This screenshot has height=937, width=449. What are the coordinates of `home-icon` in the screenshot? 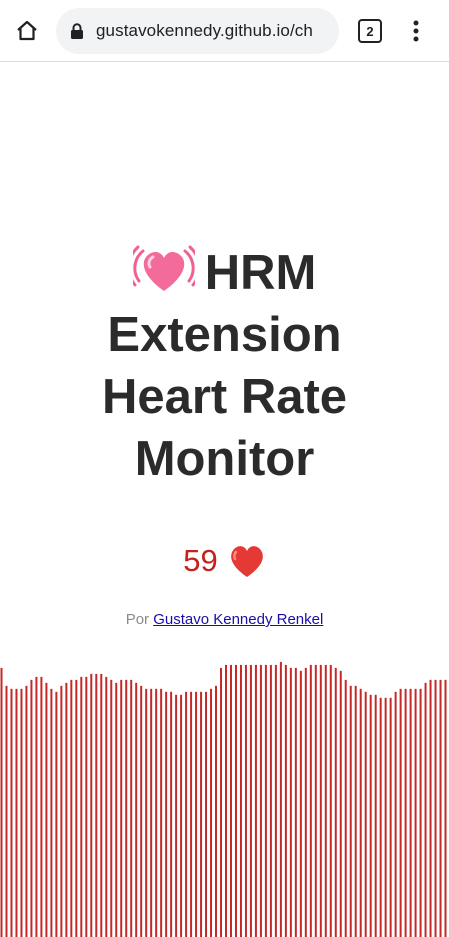 It's located at (27, 30).